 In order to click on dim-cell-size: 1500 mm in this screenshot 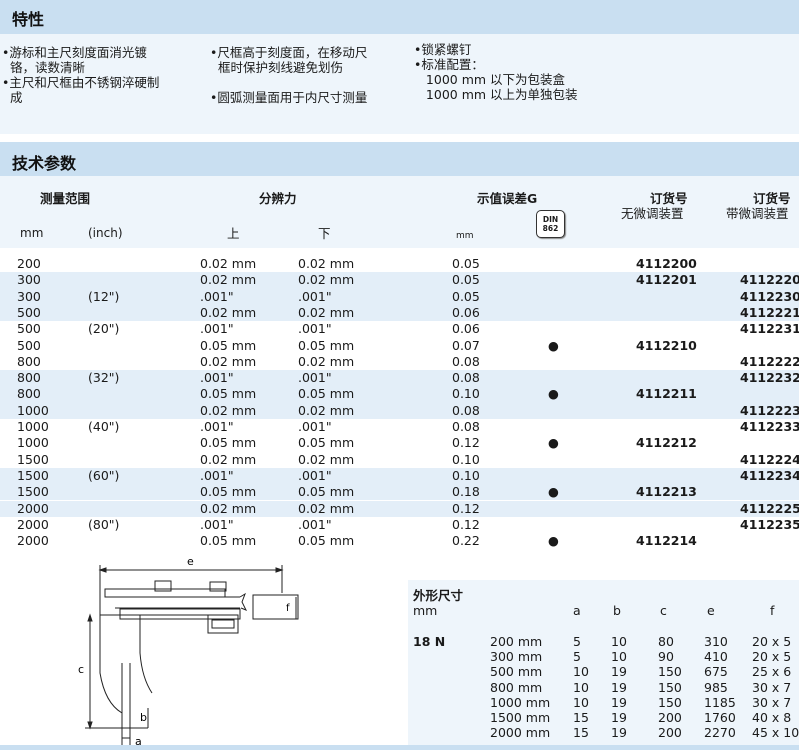, I will do `click(520, 717)`.